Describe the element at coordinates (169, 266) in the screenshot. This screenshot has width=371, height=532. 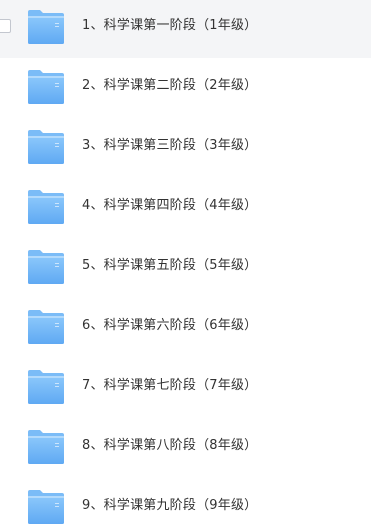
I see `file-name: 5、科学课第五阶段（5年级）` at that location.